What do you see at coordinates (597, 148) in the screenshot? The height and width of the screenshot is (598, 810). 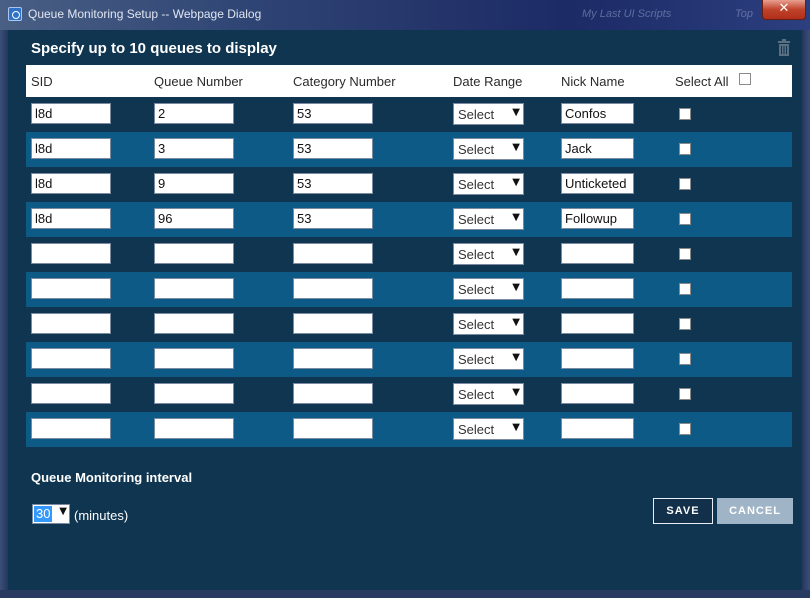 I see `nick-name-input: Jack` at bounding box center [597, 148].